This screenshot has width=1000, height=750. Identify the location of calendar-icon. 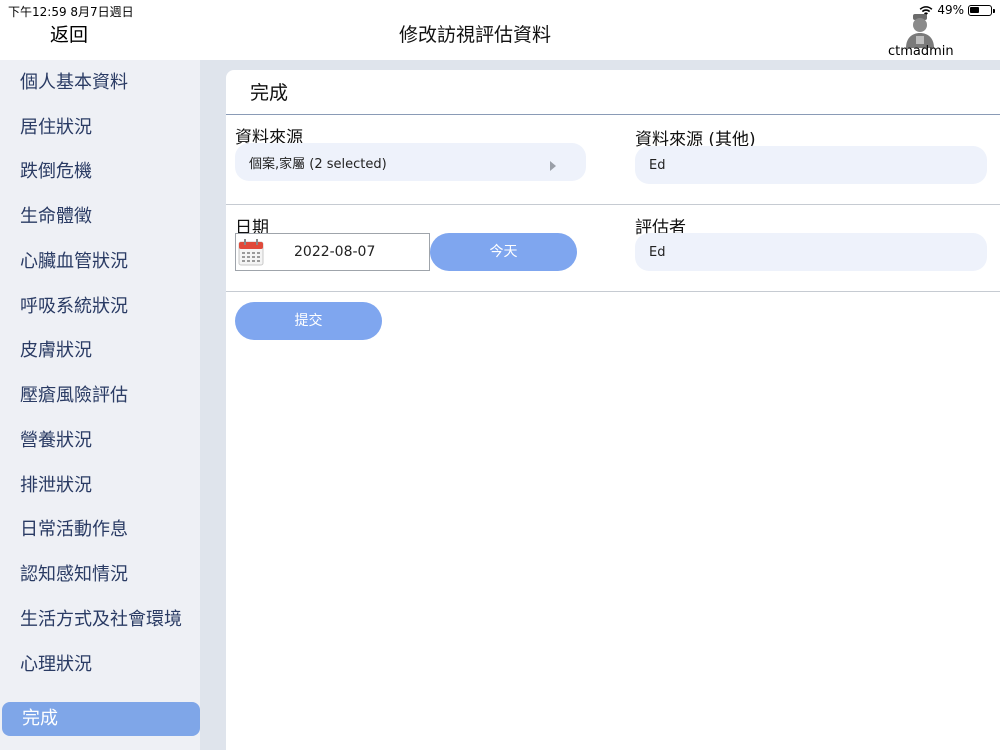
(251, 252).